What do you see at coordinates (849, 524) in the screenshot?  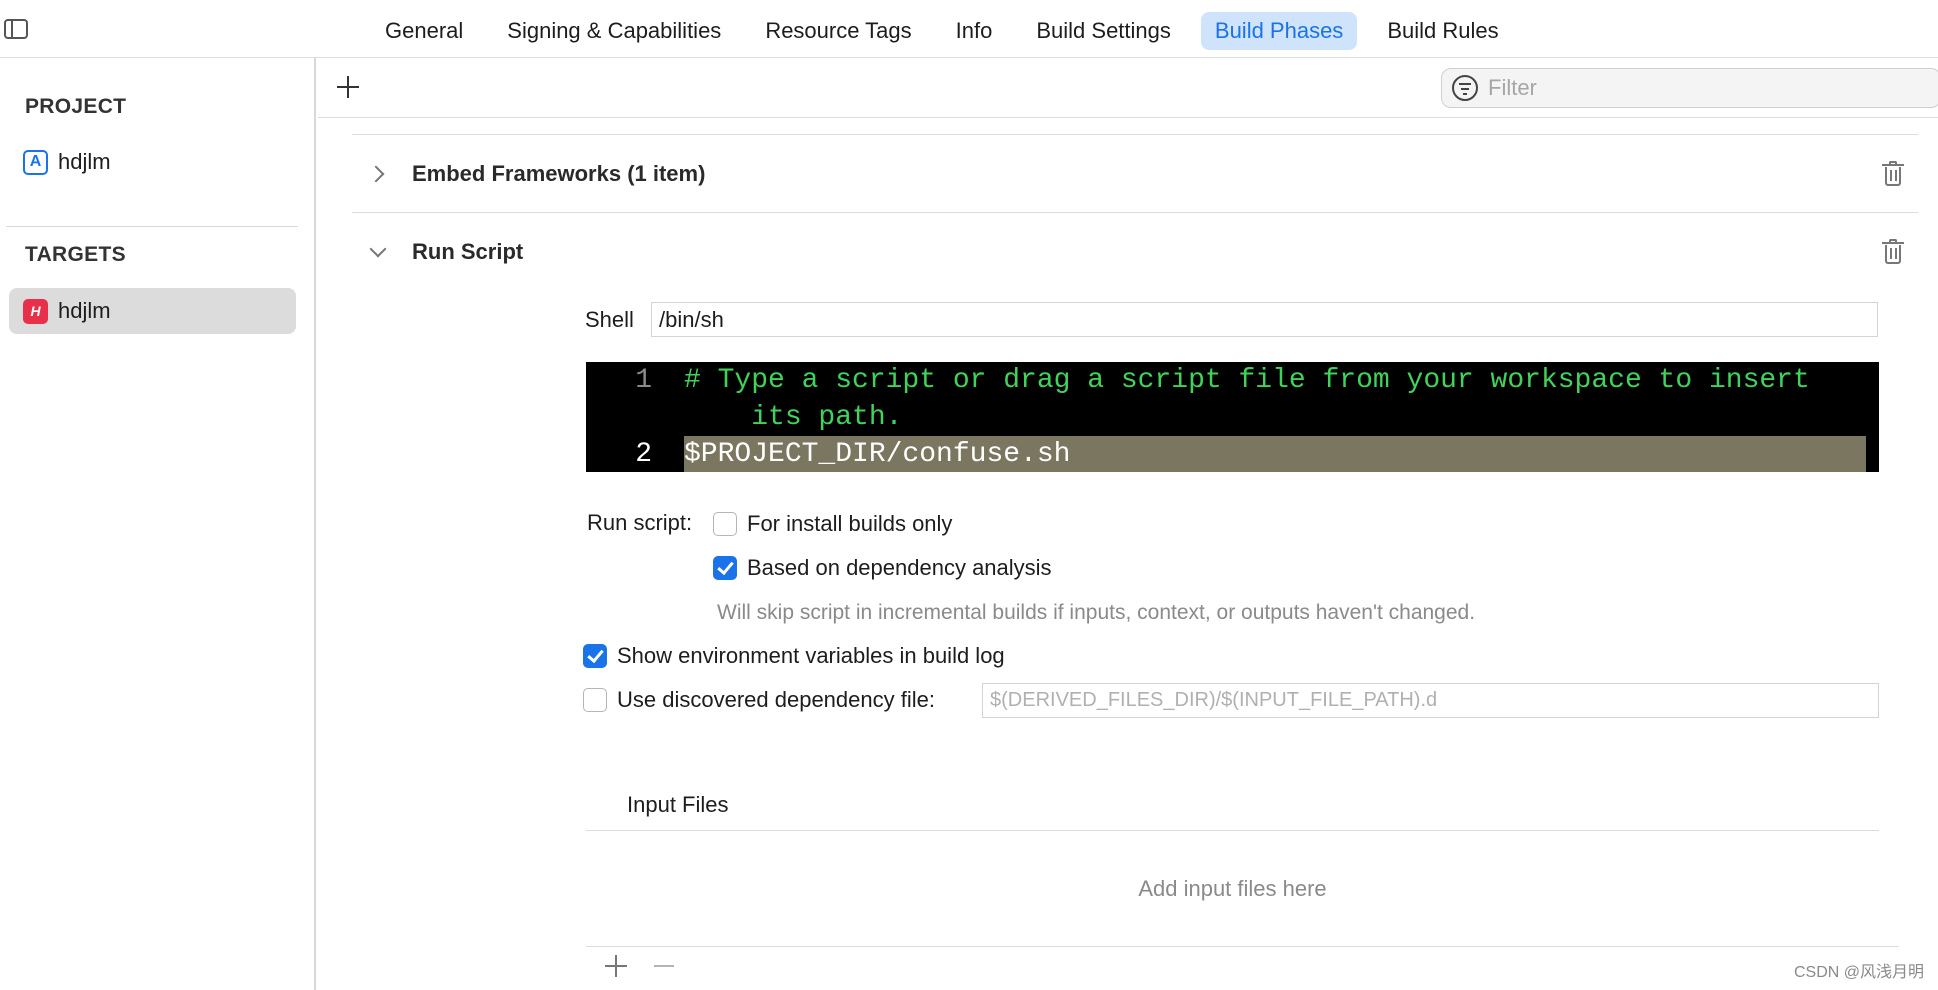 I see `install-builds-only-label: For install builds only` at bounding box center [849, 524].